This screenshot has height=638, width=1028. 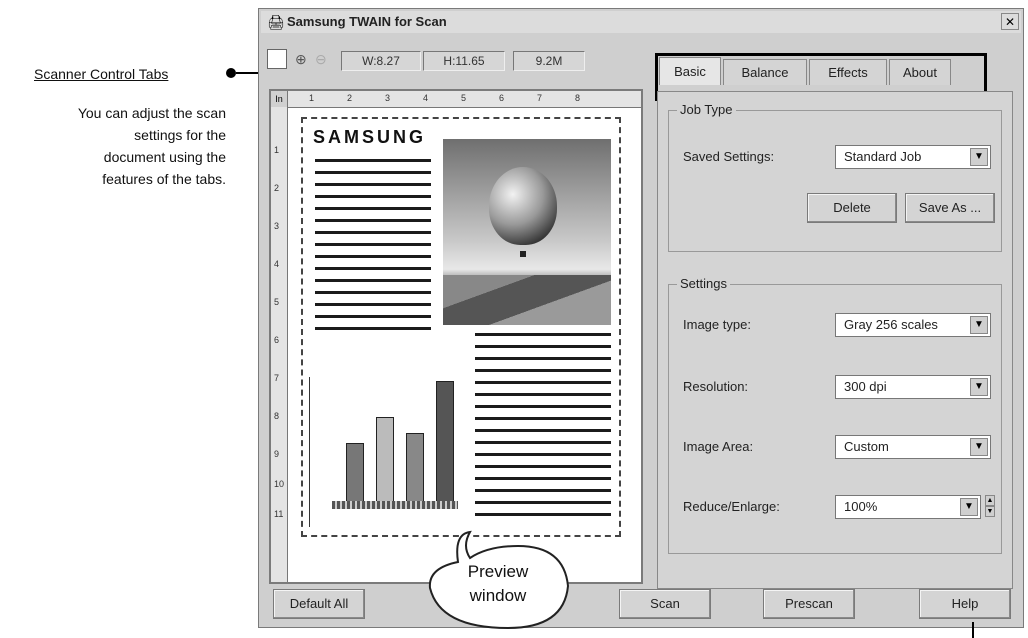 I want to click on reduce-enlarge-value: 100%, so click(x=861, y=506).